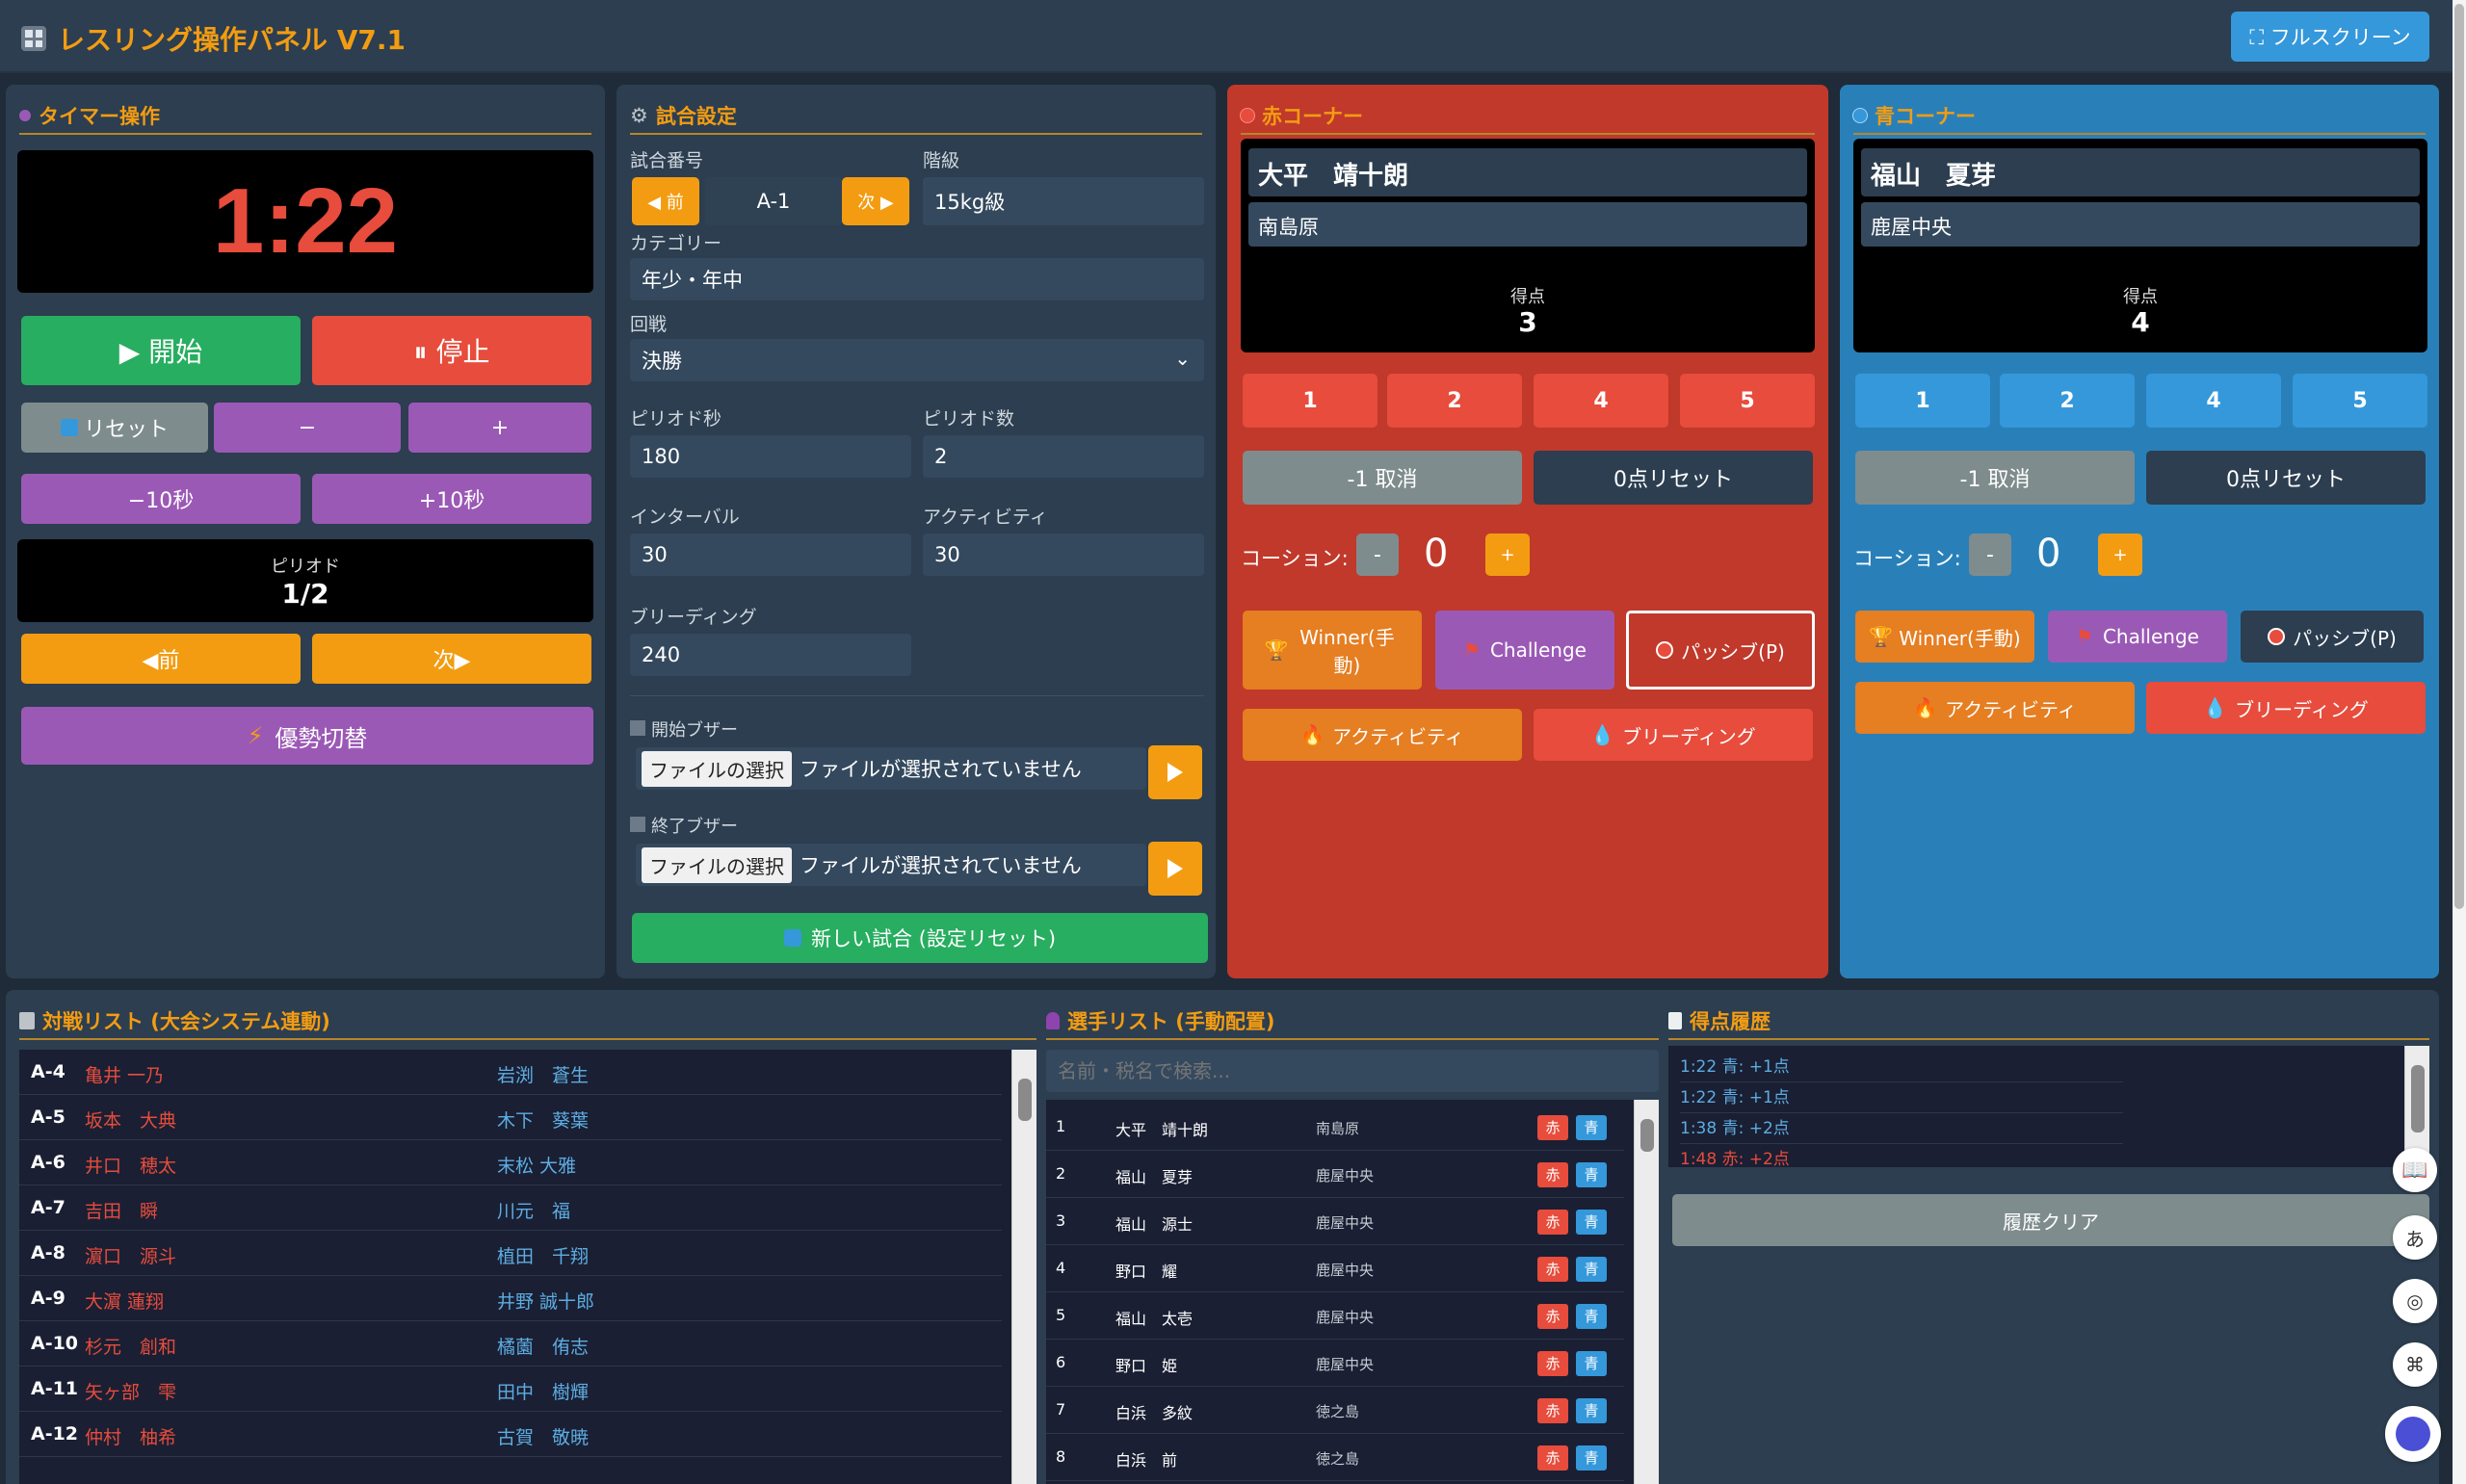 The image size is (2466, 1484). What do you see at coordinates (2286, 708) in the screenshot?
I see `blue-bleeding-button: 💧 ブリーディング` at bounding box center [2286, 708].